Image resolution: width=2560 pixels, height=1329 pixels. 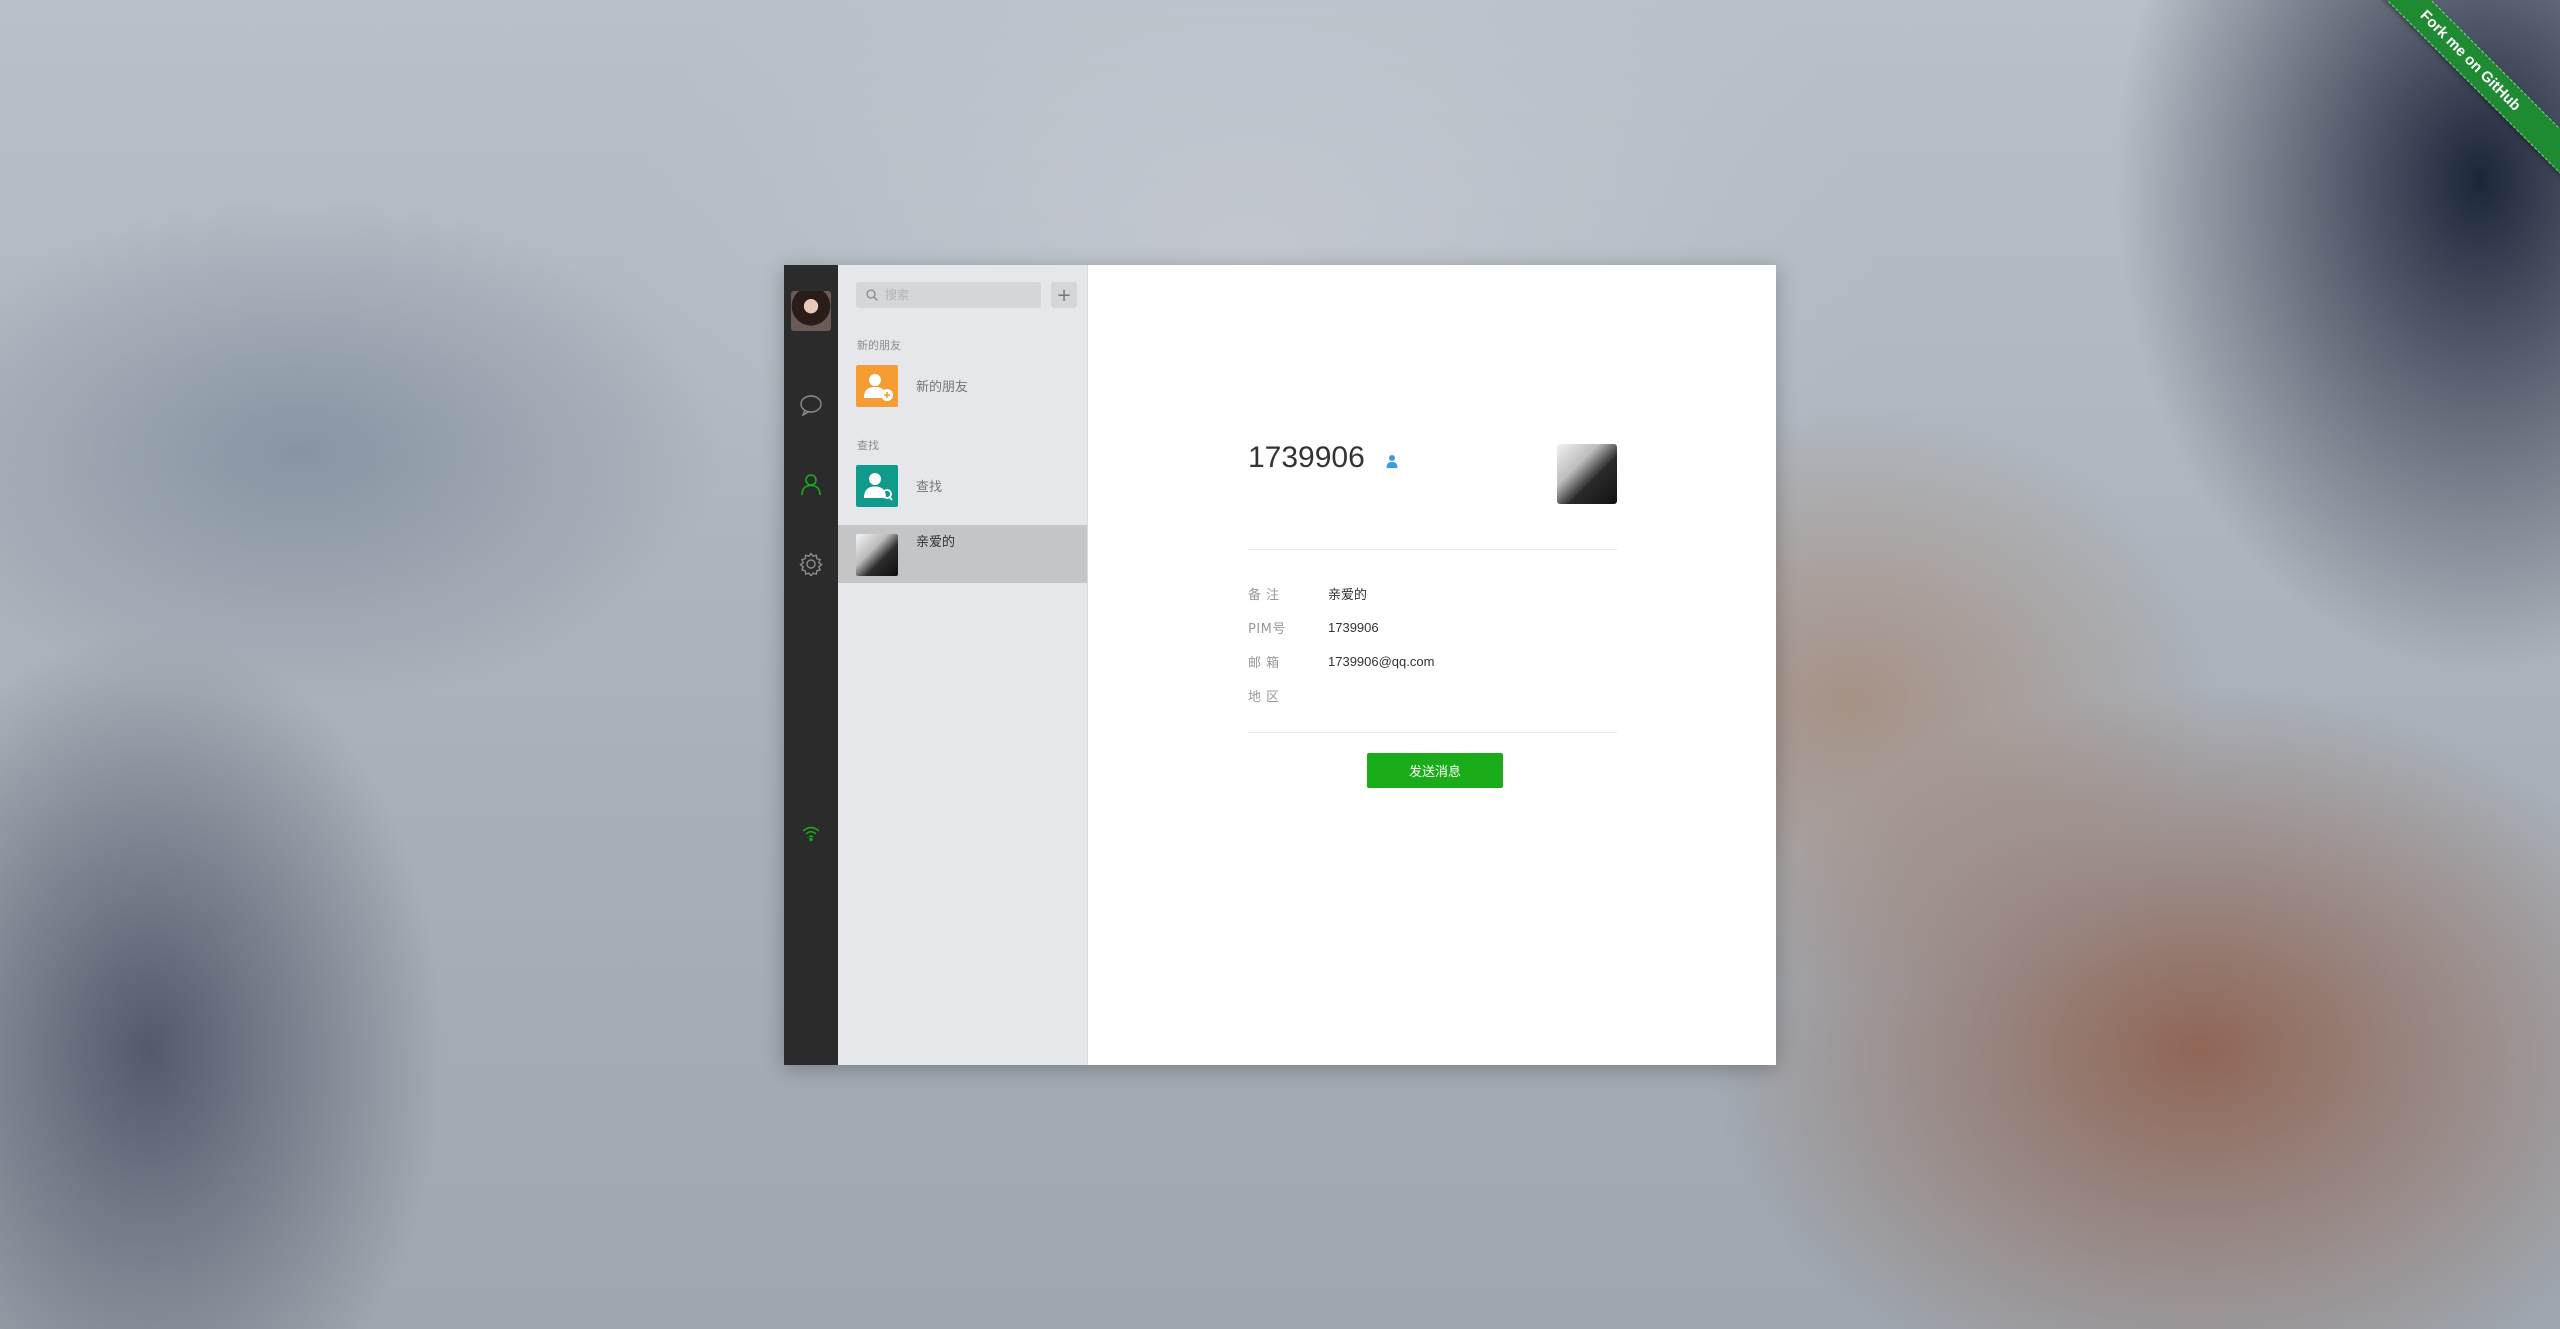 What do you see at coordinates (929, 487) in the screenshot?
I see `list-item-label: 查找` at bounding box center [929, 487].